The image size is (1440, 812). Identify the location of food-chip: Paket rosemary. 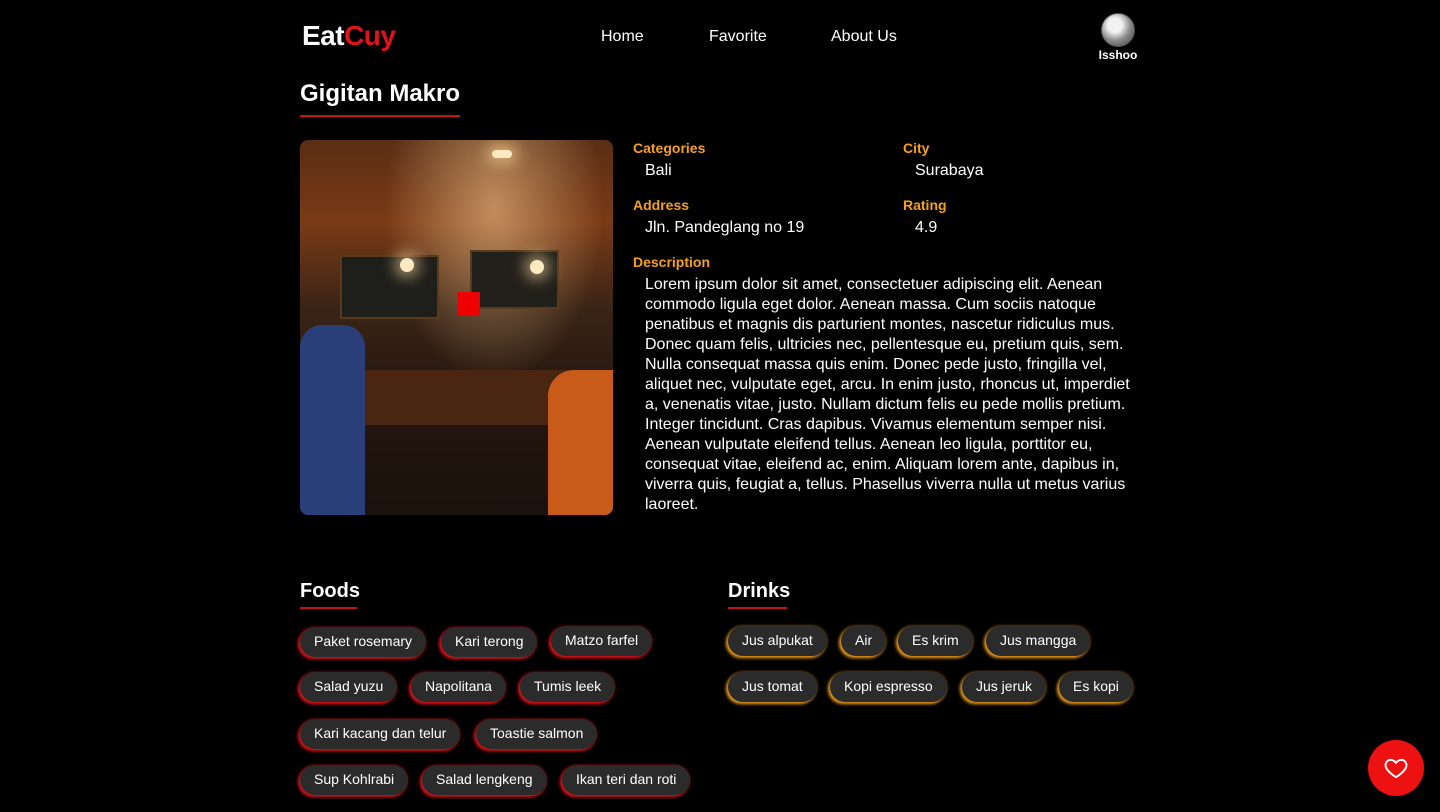
(363, 642).